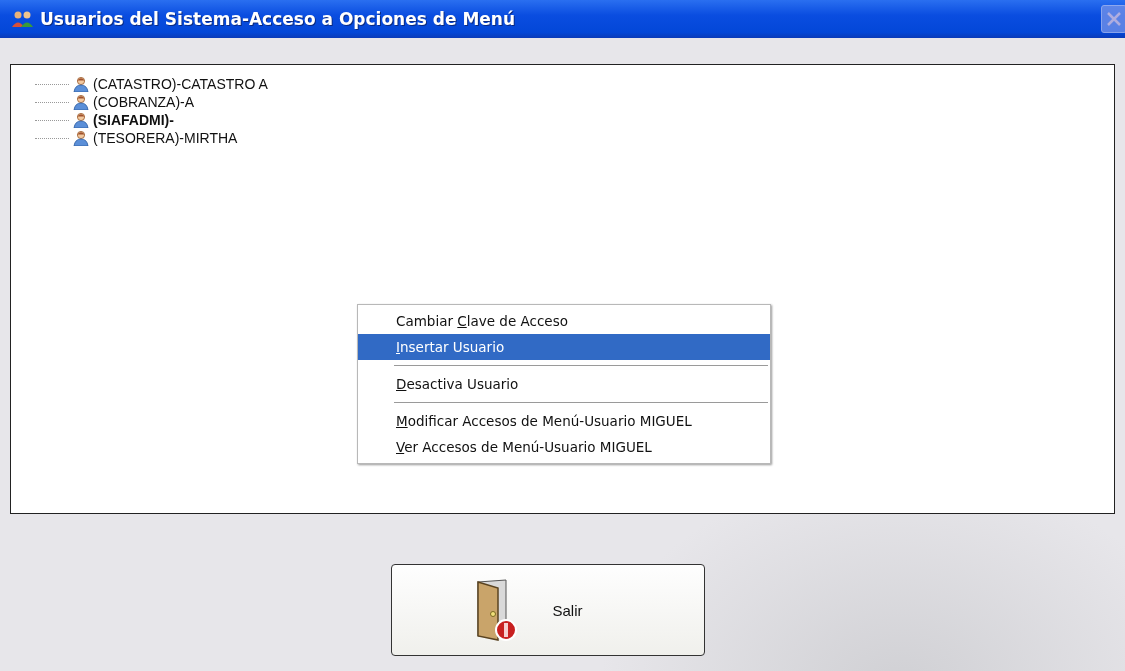  What do you see at coordinates (144, 102) in the screenshot?
I see `tree-item: (COBRANZA)-A` at bounding box center [144, 102].